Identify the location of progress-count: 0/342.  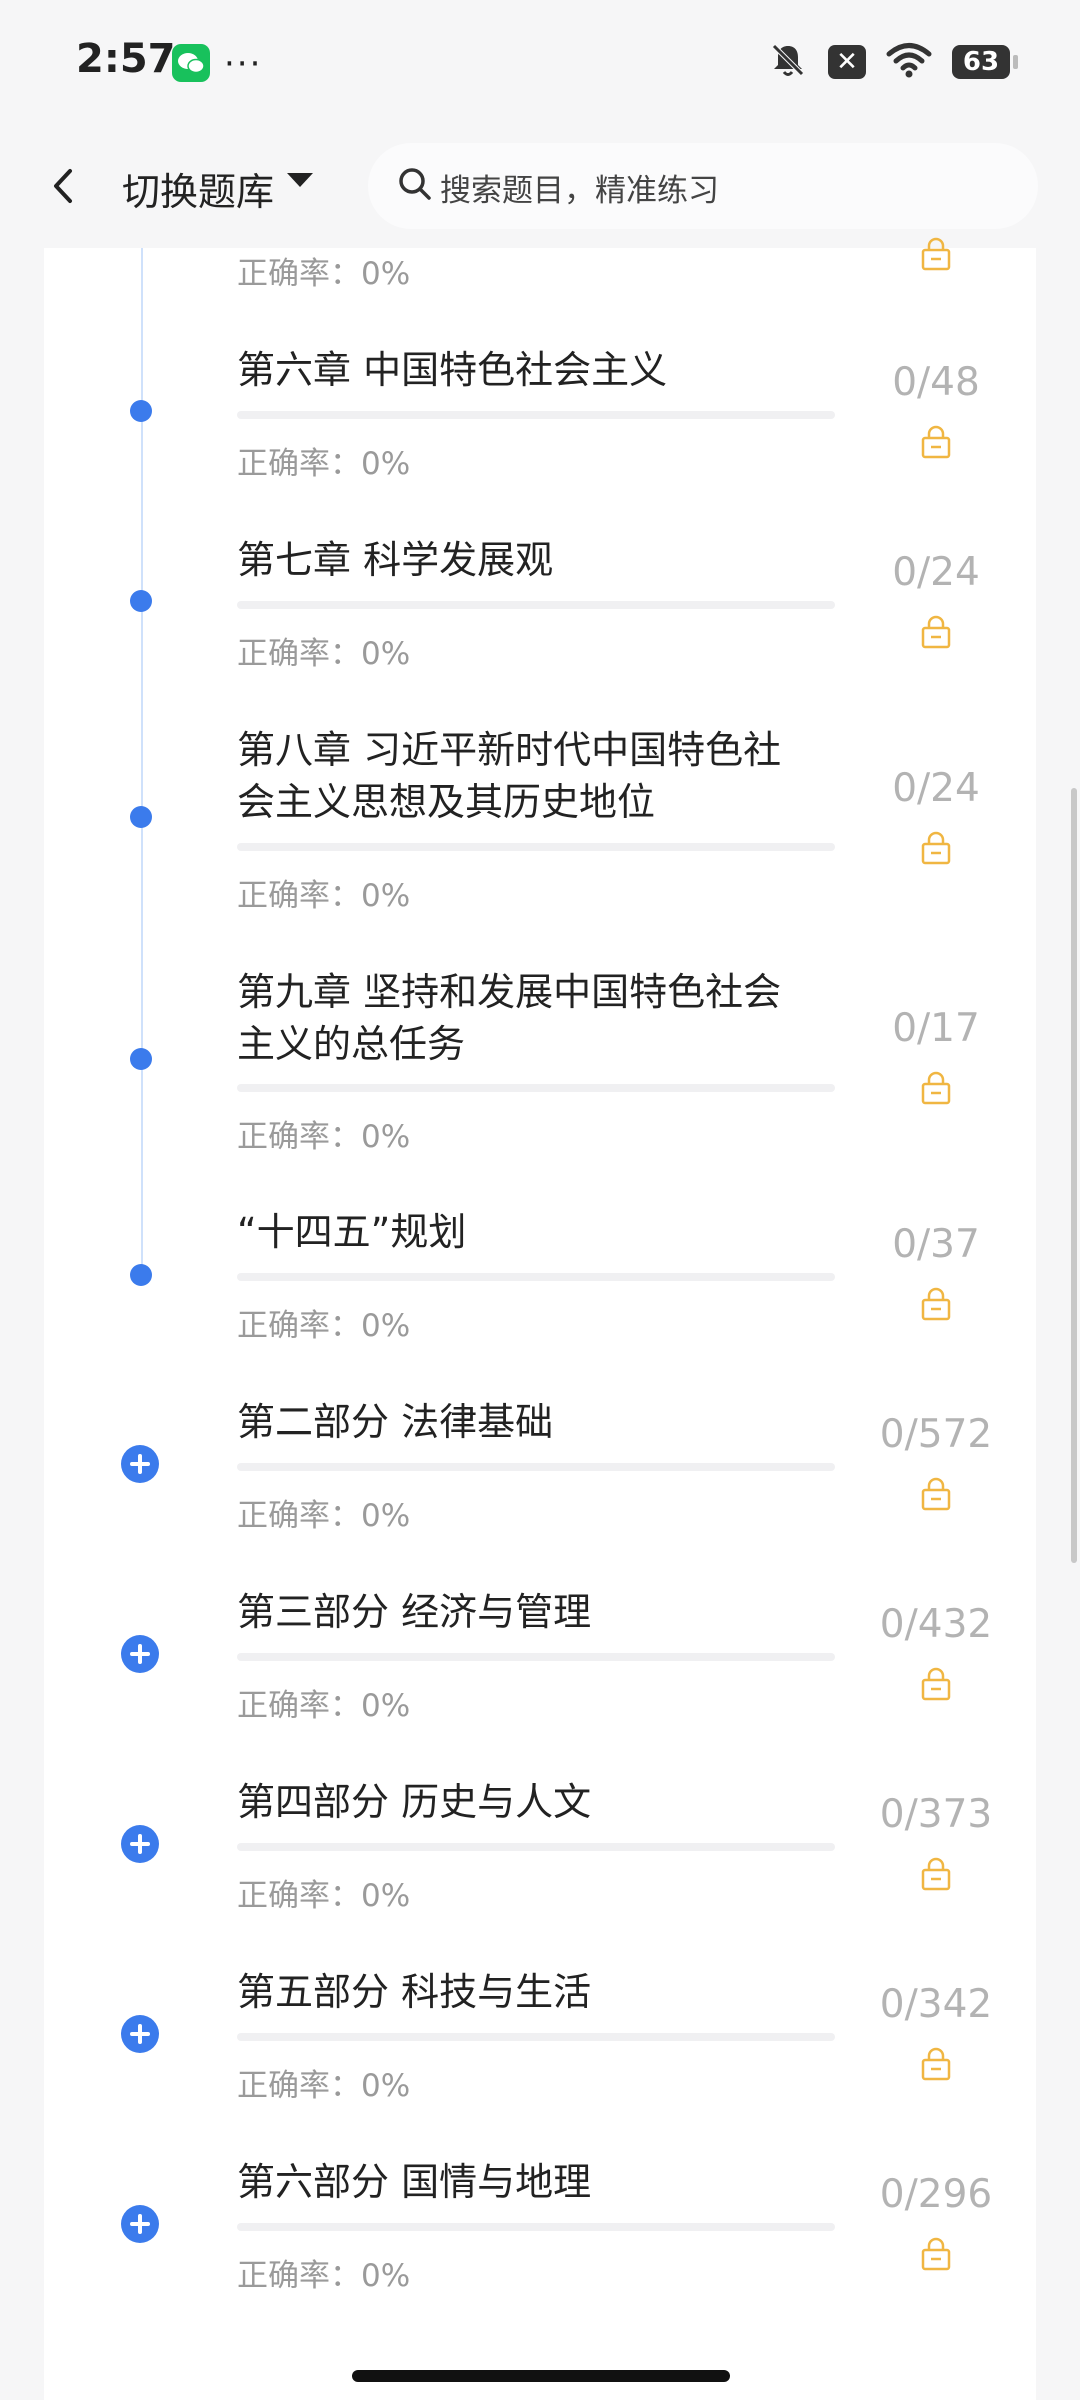
(936, 2004).